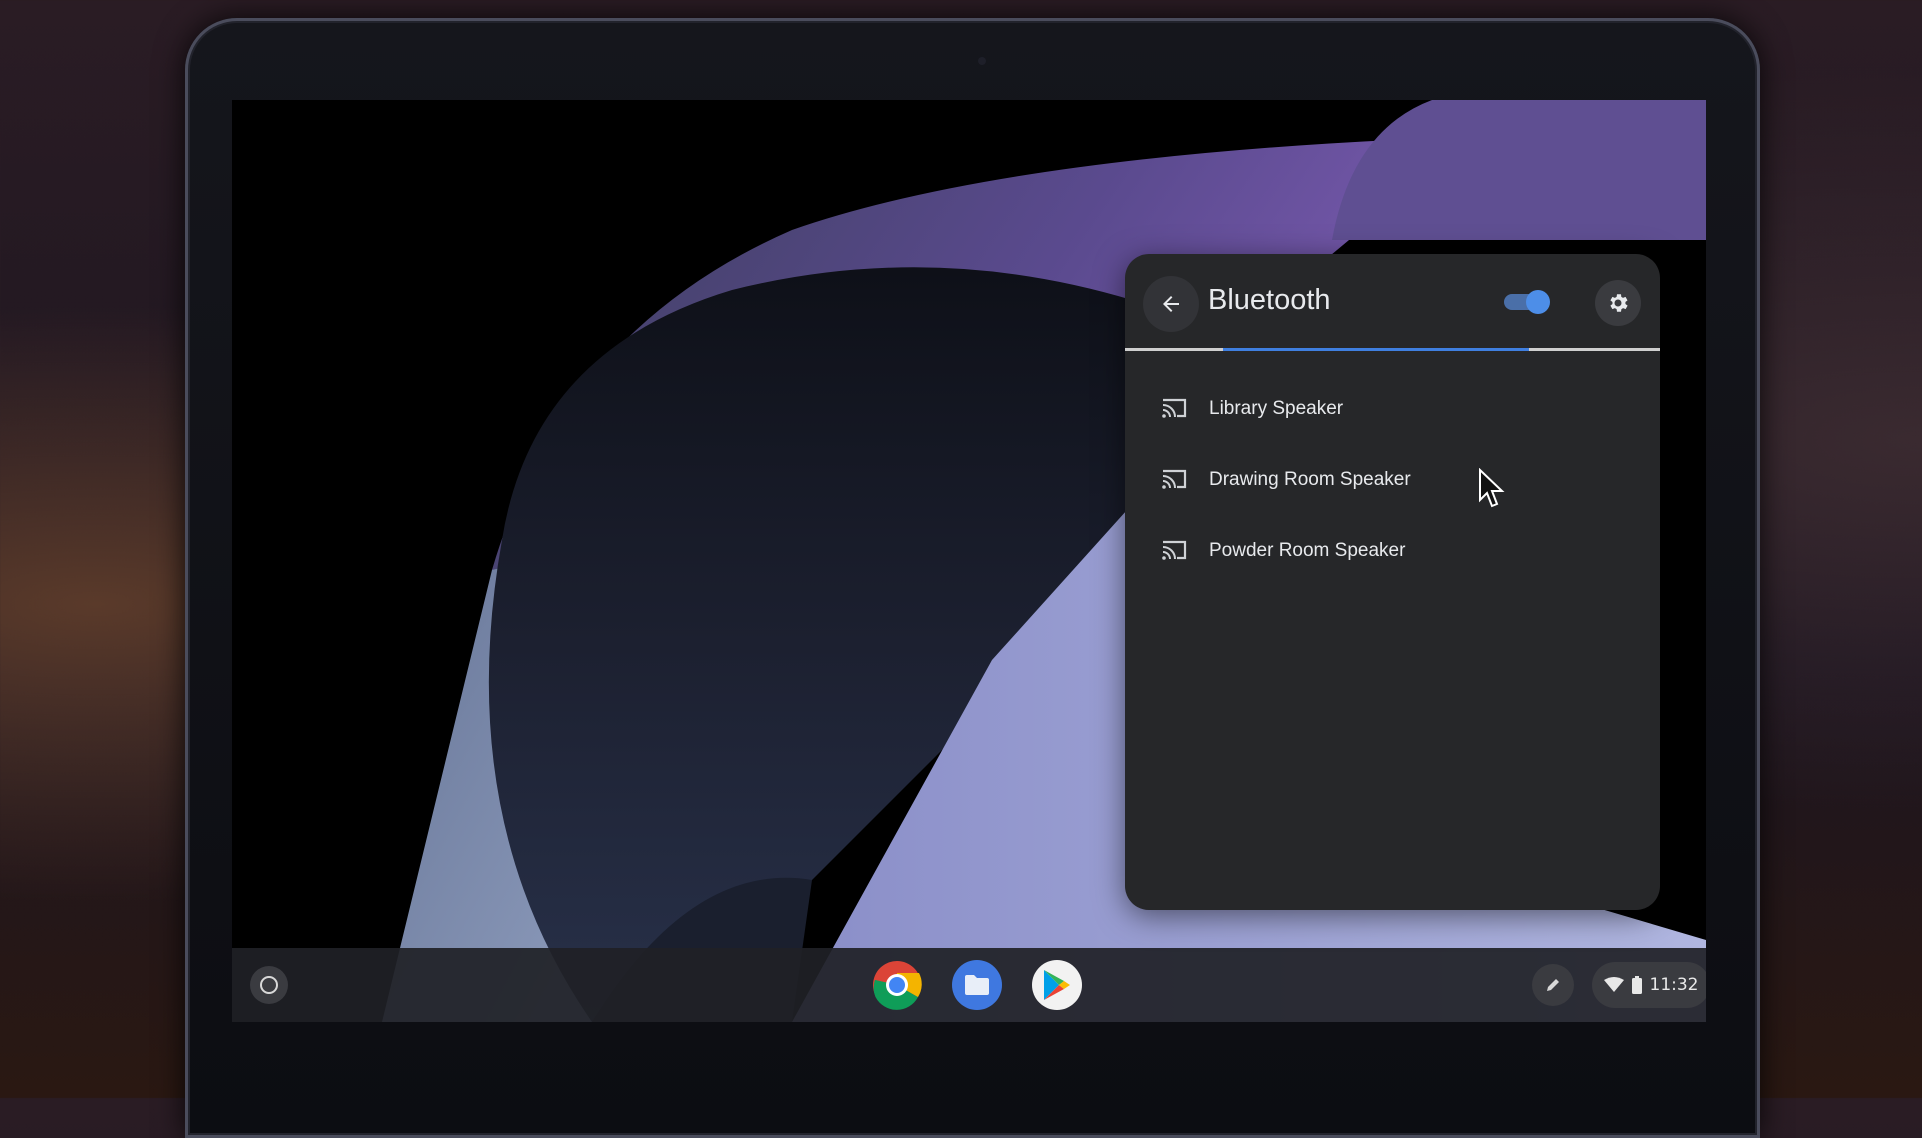 This screenshot has width=1922, height=1138. What do you see at coordinates (1538, 302) in the screenshot?
I see `toggle-knob` at bounding box center [1538, 302].